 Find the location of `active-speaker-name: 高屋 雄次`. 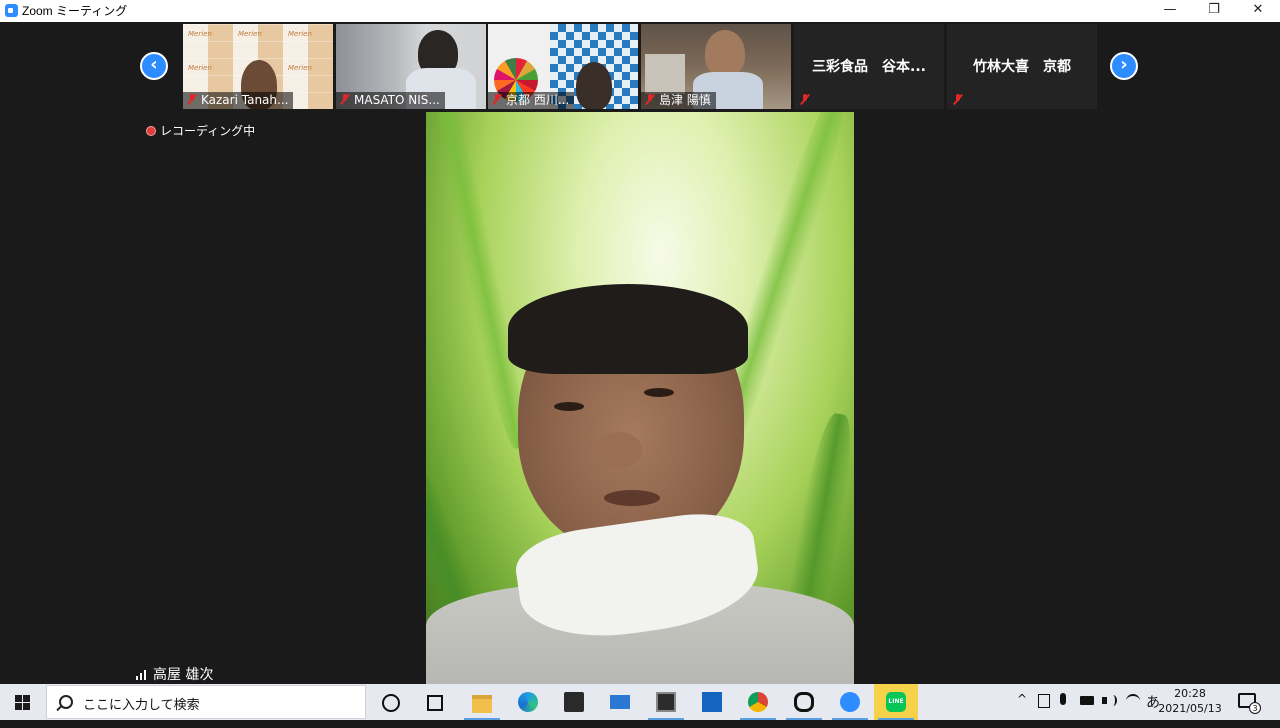

active-speaker-name: 高屋 雄次 is located at coordinates (183, 675).